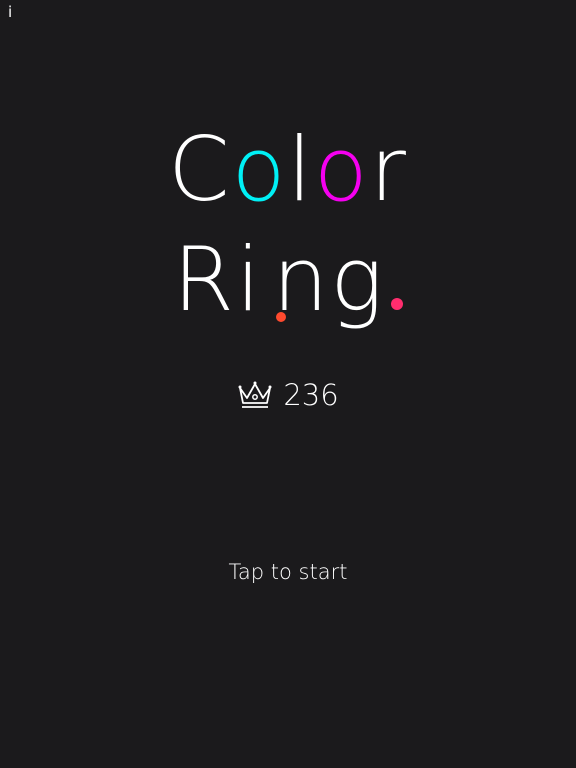  I want to click on tap-to-start-prompt: Tap to start, so click(288, 572).